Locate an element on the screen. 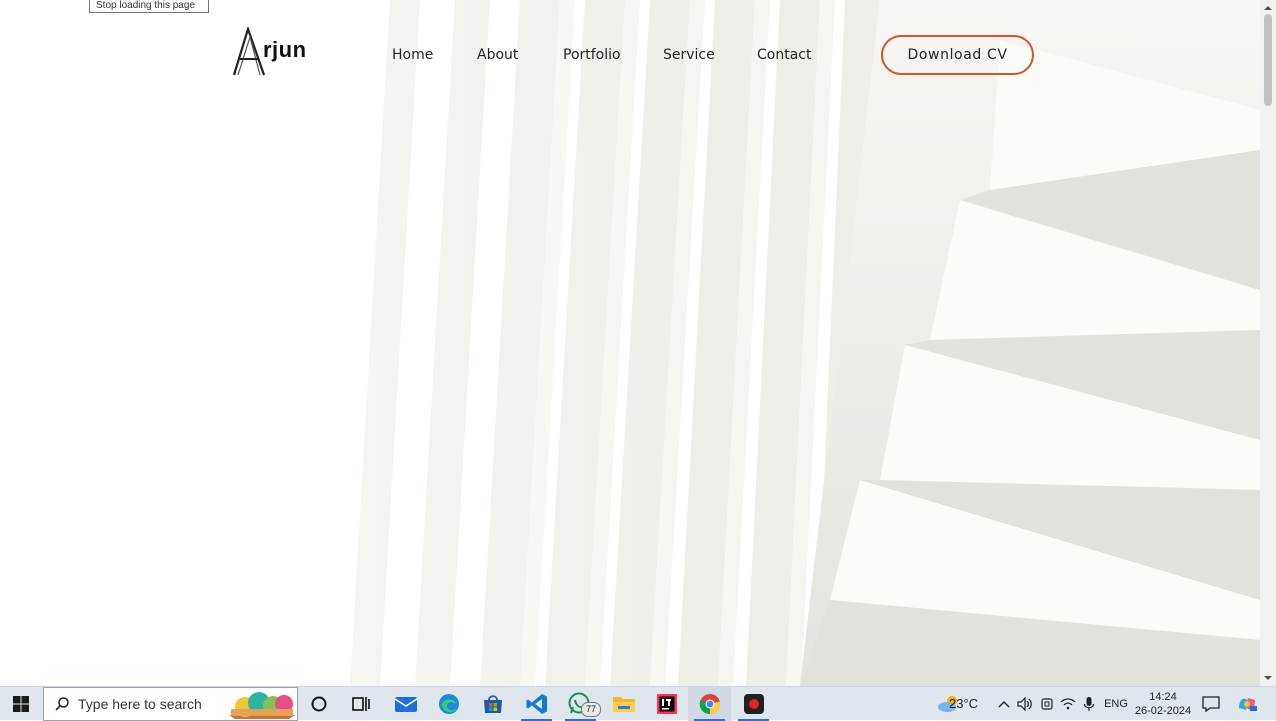  notification-icon is located at coordinates (1211, 704).